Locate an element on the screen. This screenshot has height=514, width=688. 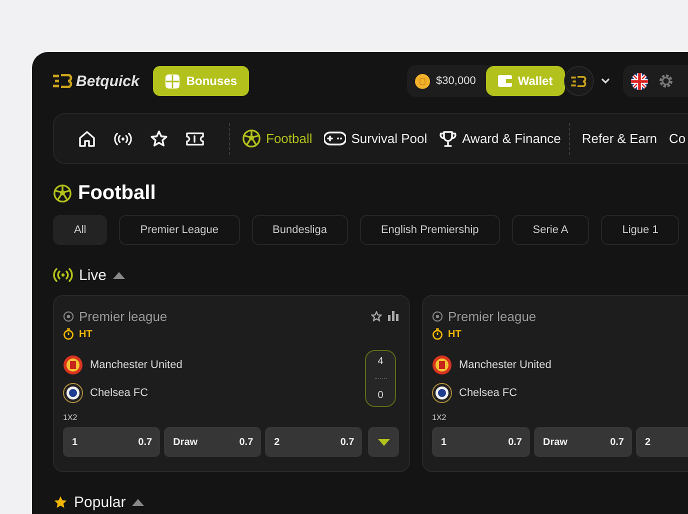
ticket-icon is located at coordinates (195, 139).